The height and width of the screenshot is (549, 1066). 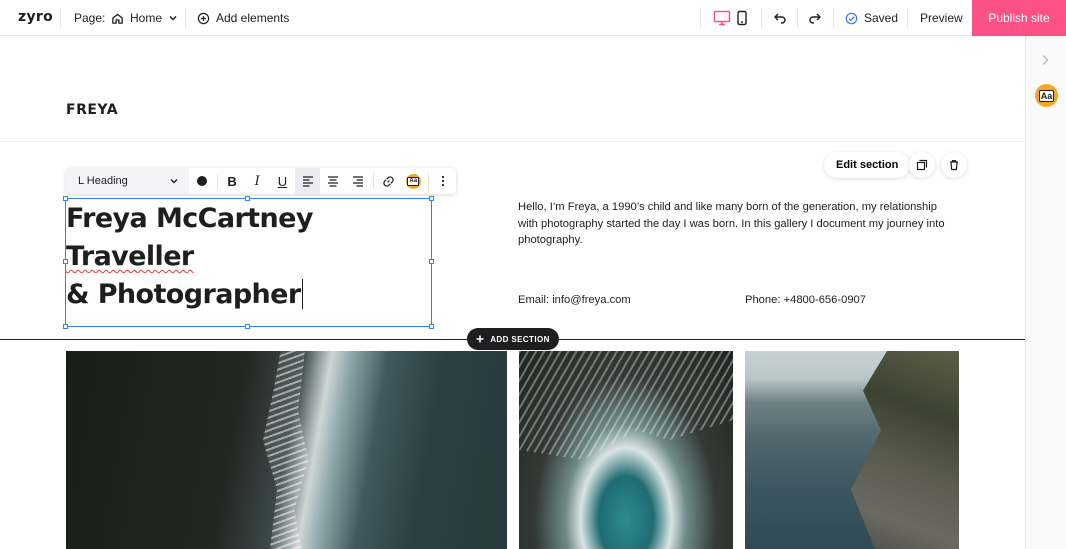 I want to click on heading-text: & Photographer, so click(x=183, y=294).